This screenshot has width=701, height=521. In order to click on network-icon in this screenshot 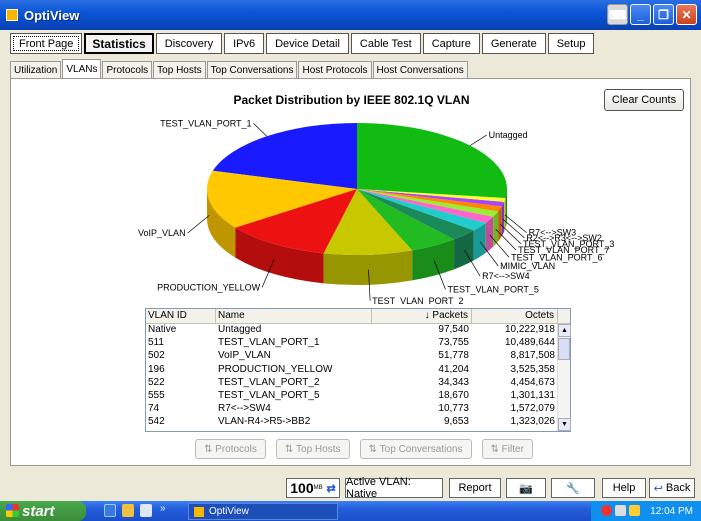, I will do `click(620, 510)`.